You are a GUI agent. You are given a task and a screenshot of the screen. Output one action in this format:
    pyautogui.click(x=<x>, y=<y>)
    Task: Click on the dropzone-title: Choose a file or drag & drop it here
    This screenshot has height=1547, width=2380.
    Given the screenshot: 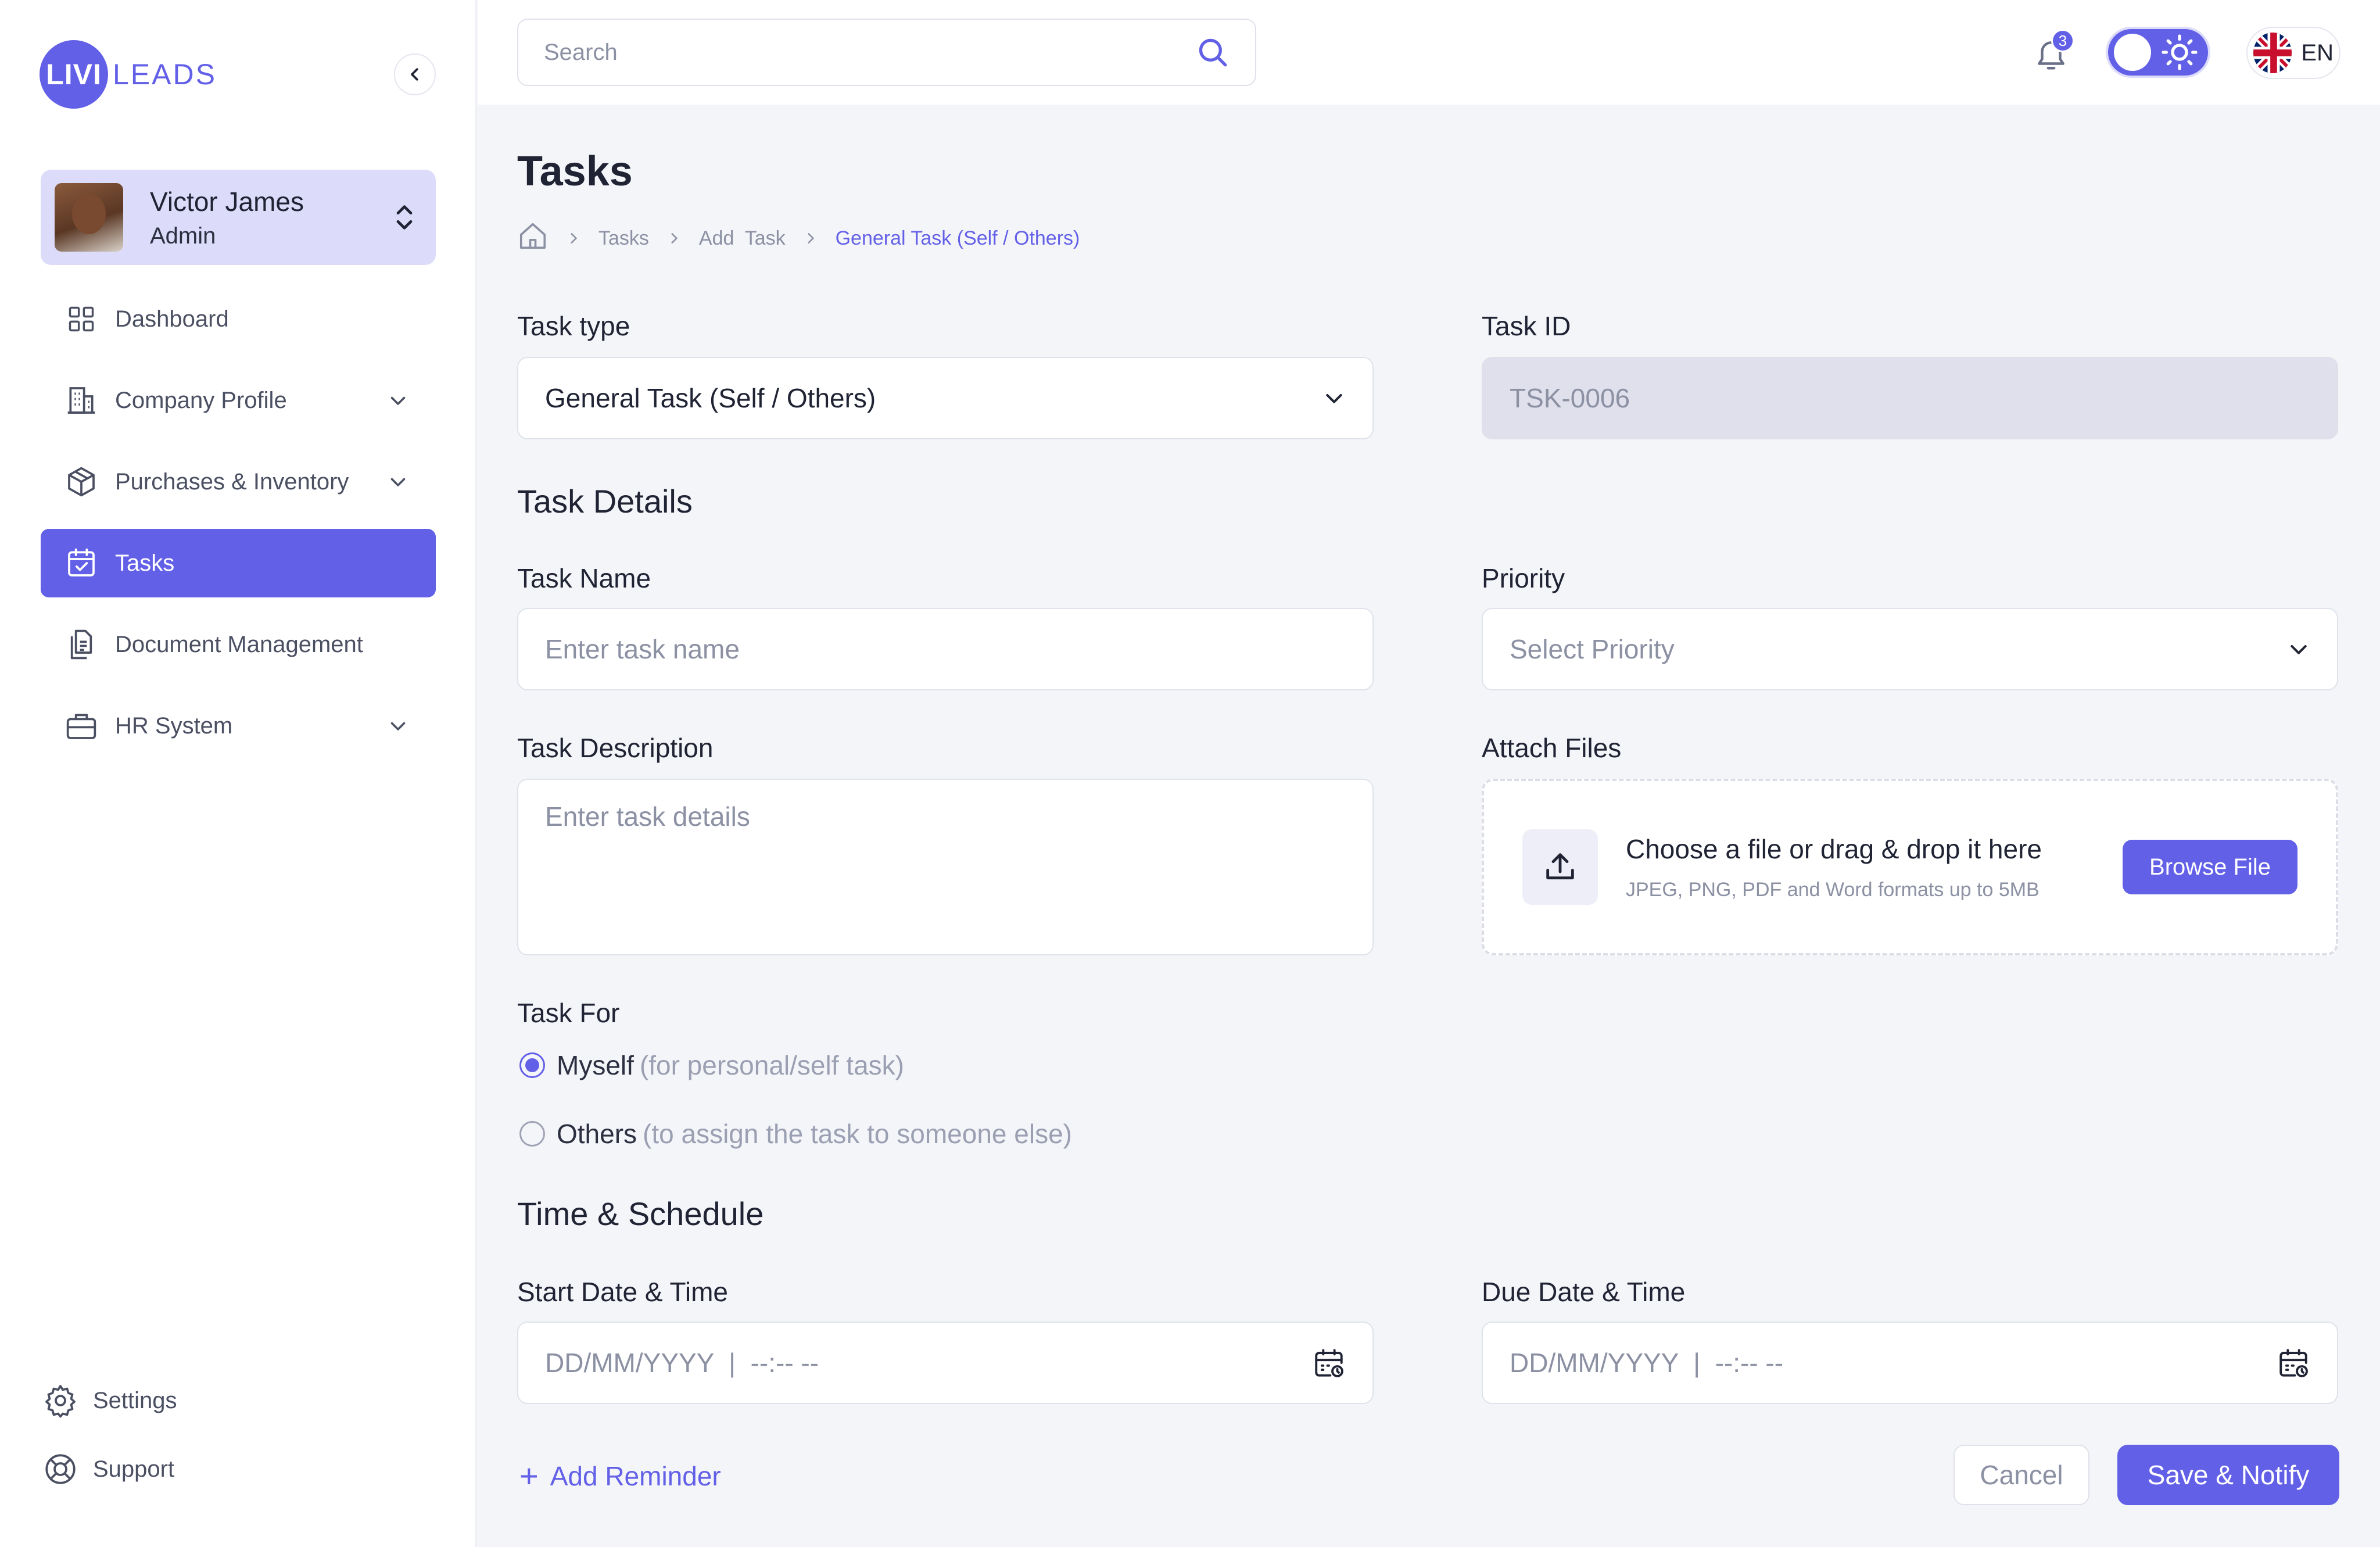 What is the action you would take?
    pyautogui.click(x=1834, y=848)
    